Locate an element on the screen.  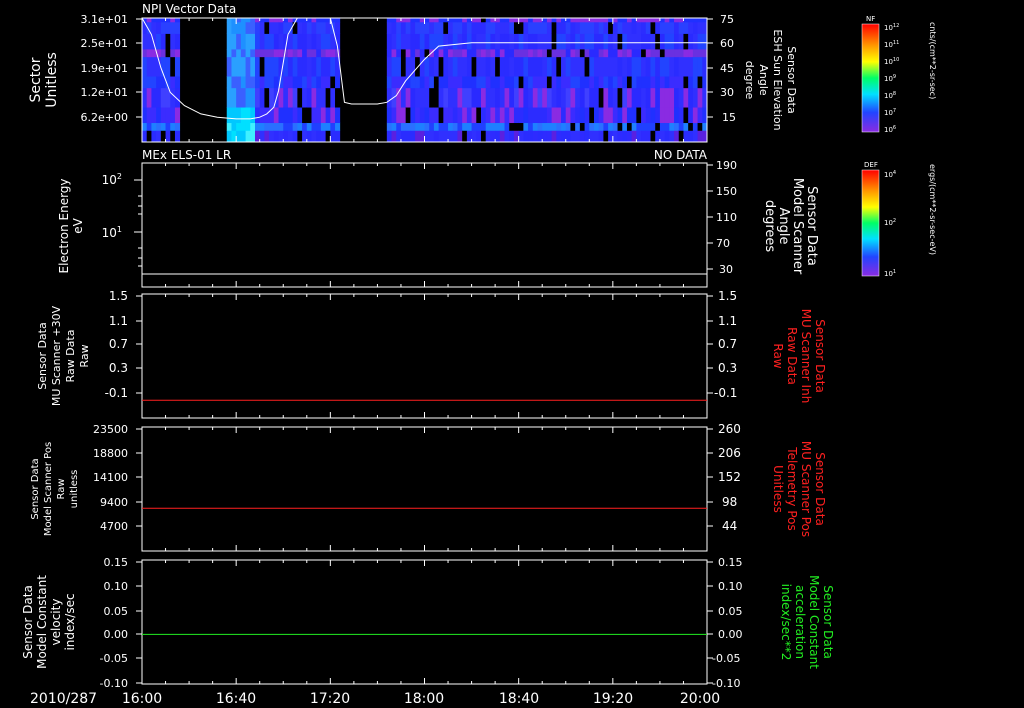
mu-right-tick: 0.7 is located at coordinates (727, 344).